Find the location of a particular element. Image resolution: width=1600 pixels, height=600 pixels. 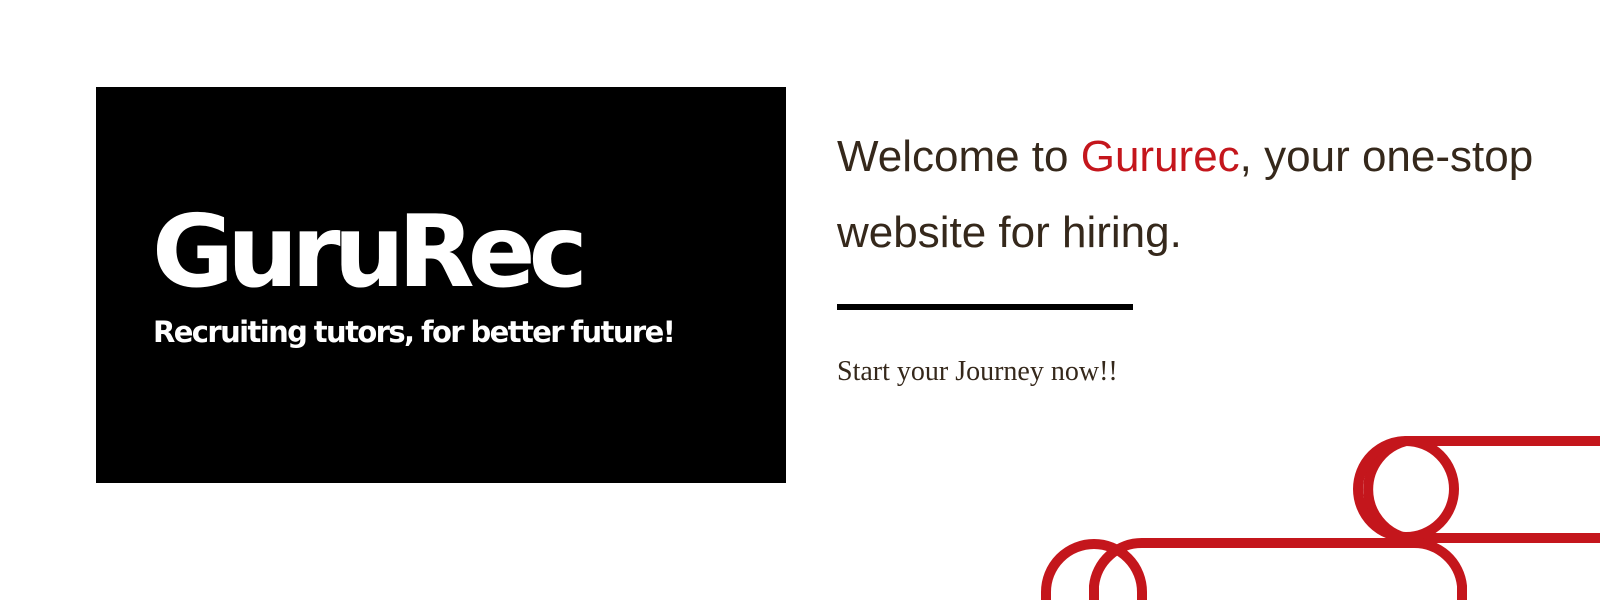

lower-pipe is located at coordinates (1278, 568).